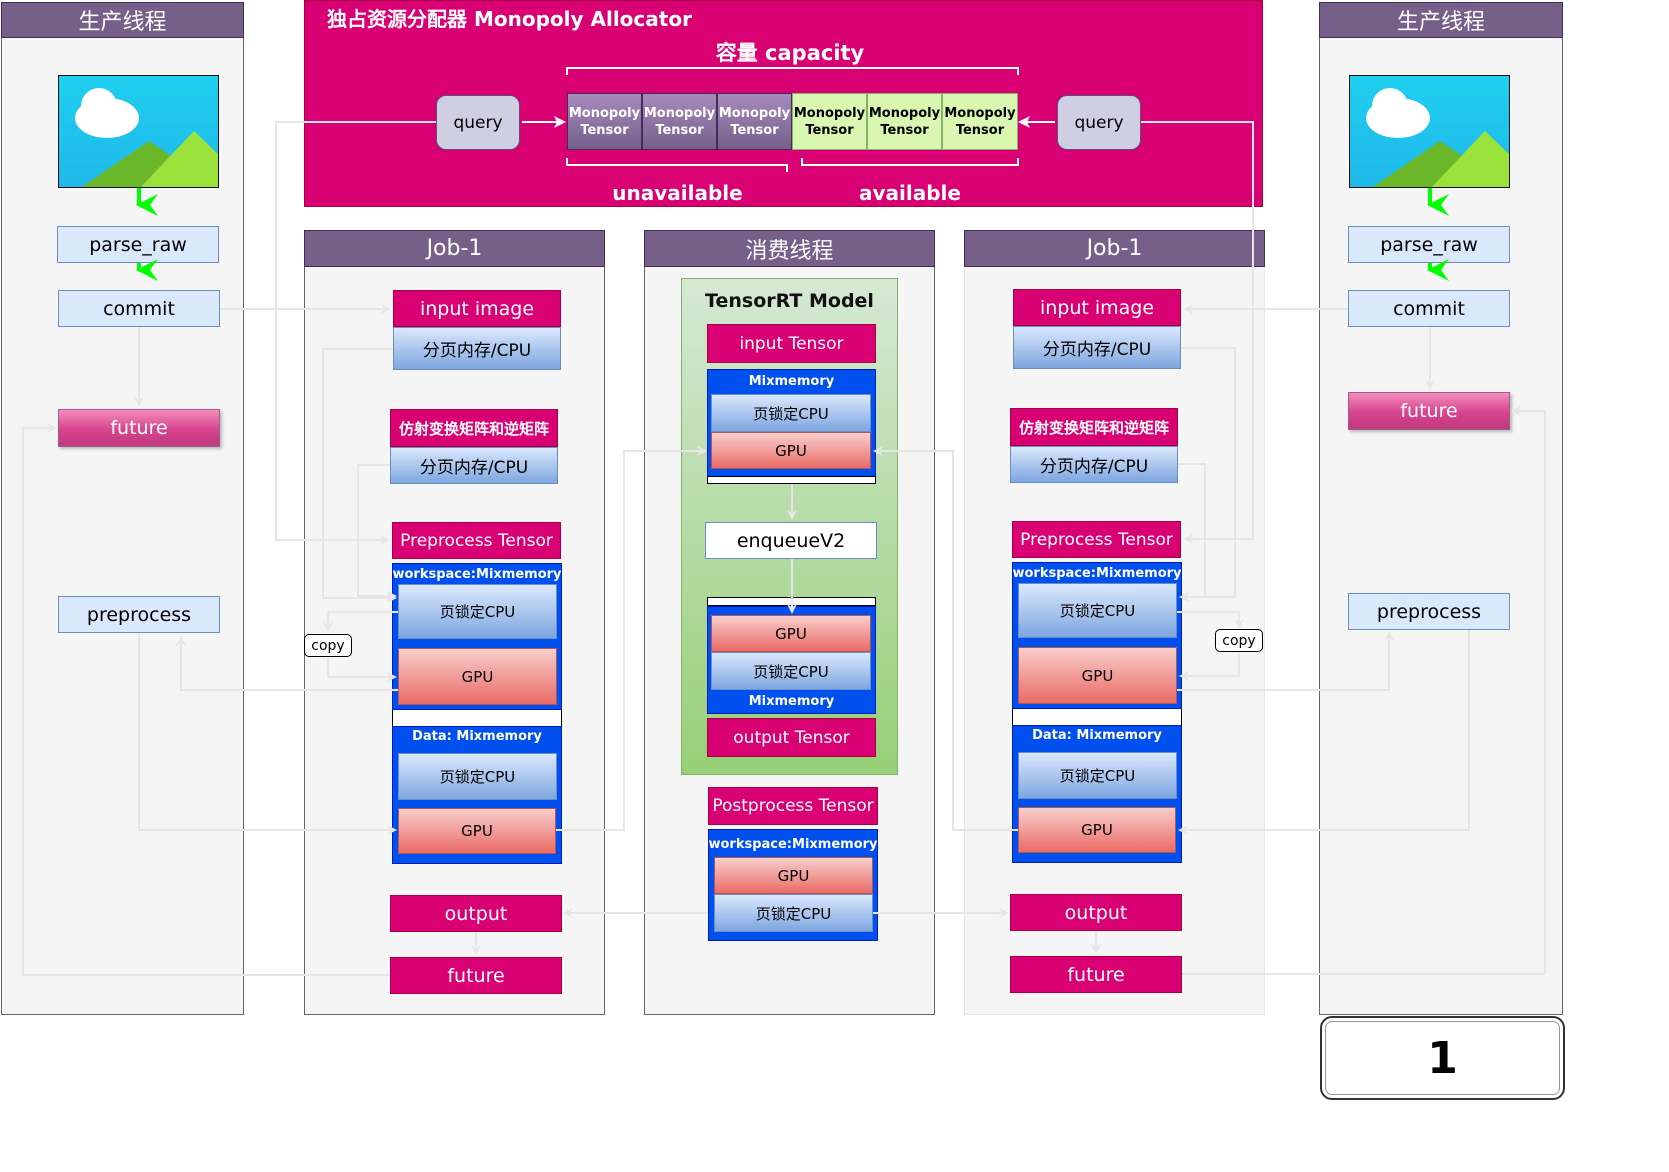 Image resolution: width=1669 pixels, height=1172 pixels. What do you see at coordinates (509, 19) in the screenshot?
I see `allocator-title: 独占资源分配器 Monopoly Allocator` at bounding box center [509, 19].